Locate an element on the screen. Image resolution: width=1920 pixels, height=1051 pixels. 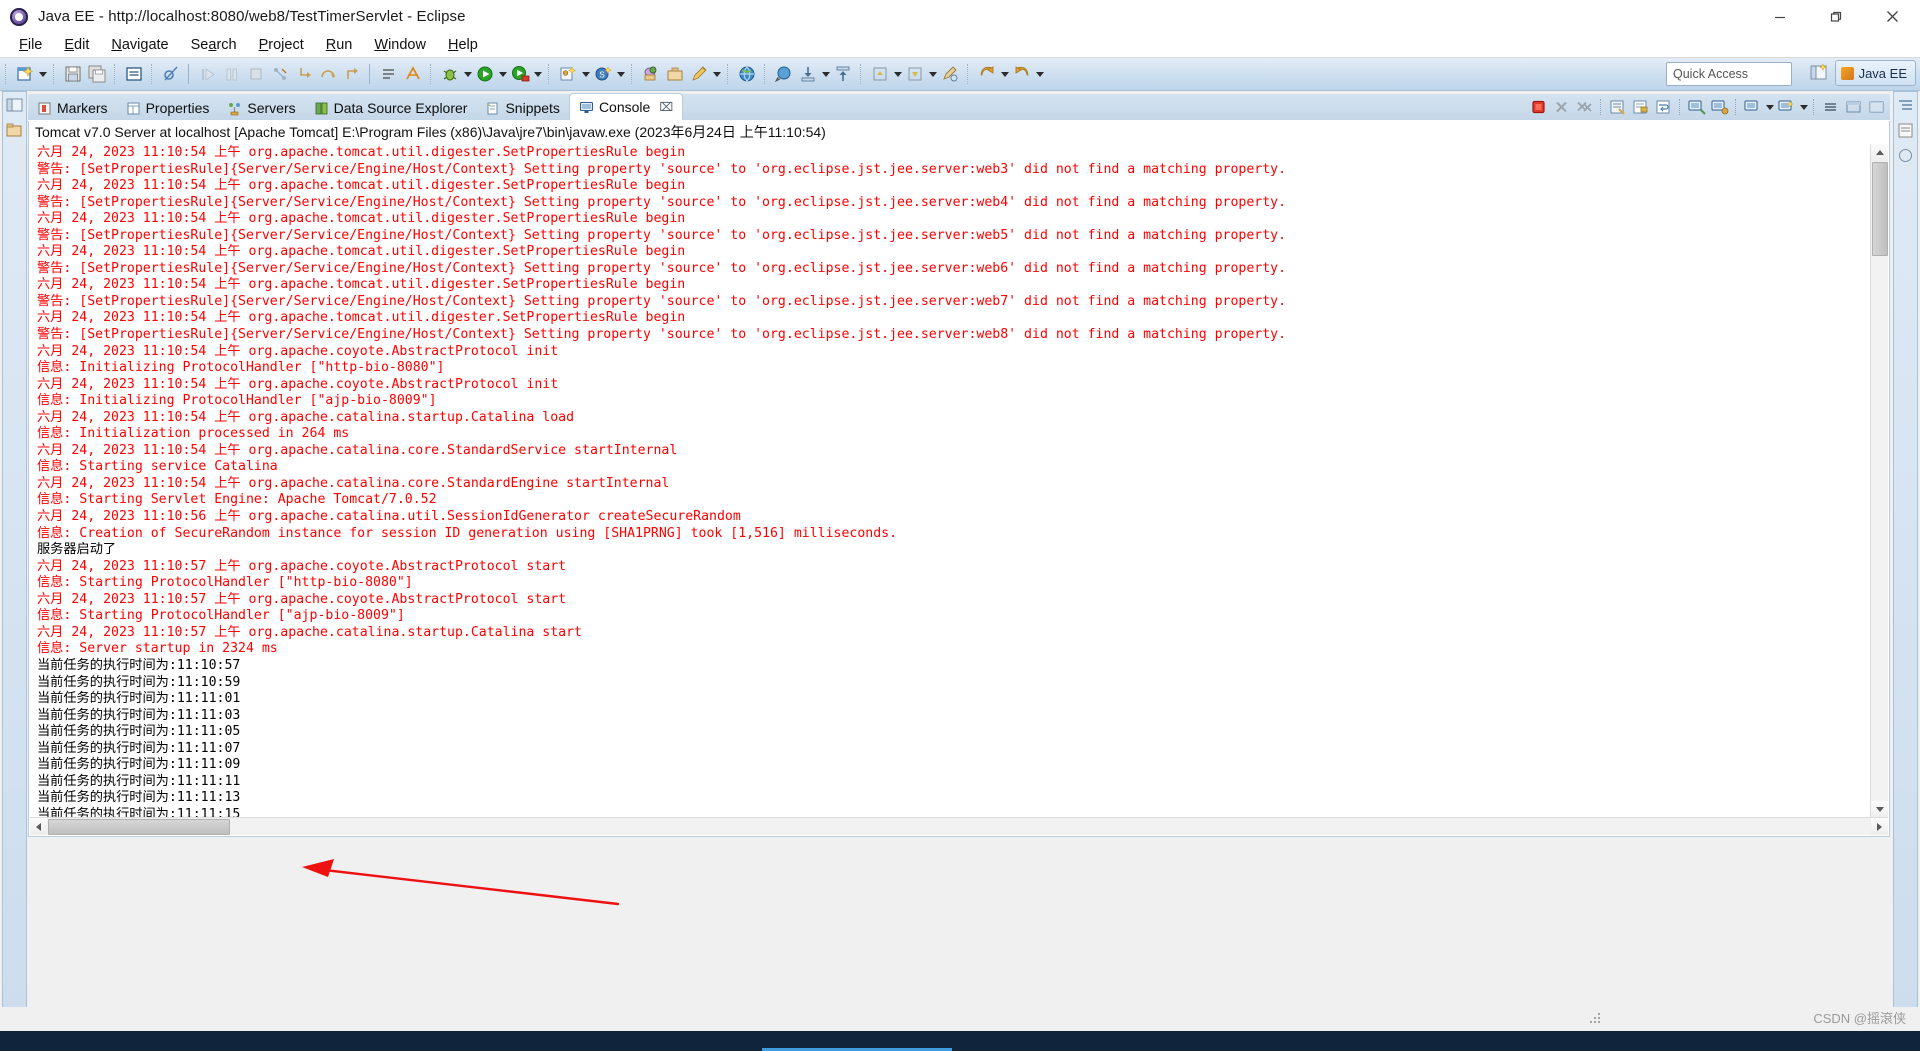
menu-project: Project is located at coordinates (281, 45).